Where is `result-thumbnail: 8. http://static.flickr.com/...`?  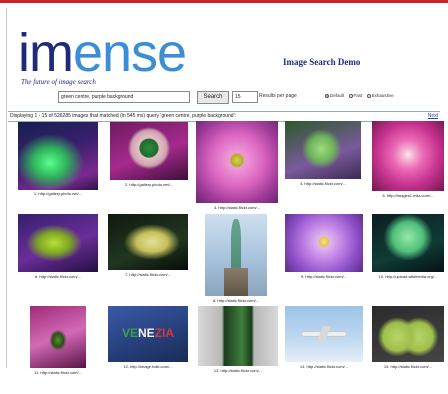
result-thumbnail: 8. http://static.flickr.com/... is located at coordinates (236, 261).